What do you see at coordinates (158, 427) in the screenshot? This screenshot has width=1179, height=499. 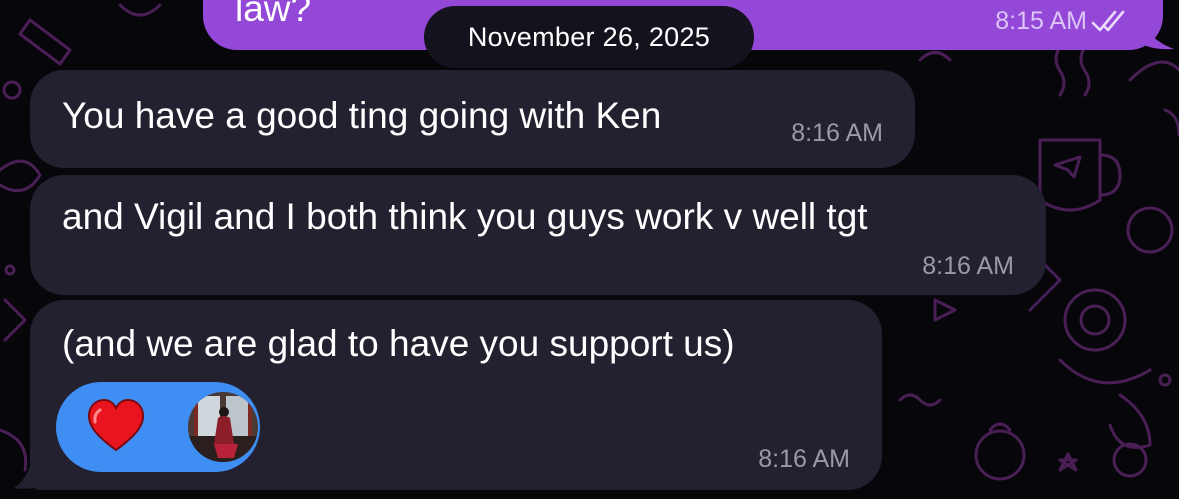 I see `reaction-pill` at bounding box center [158, 427].